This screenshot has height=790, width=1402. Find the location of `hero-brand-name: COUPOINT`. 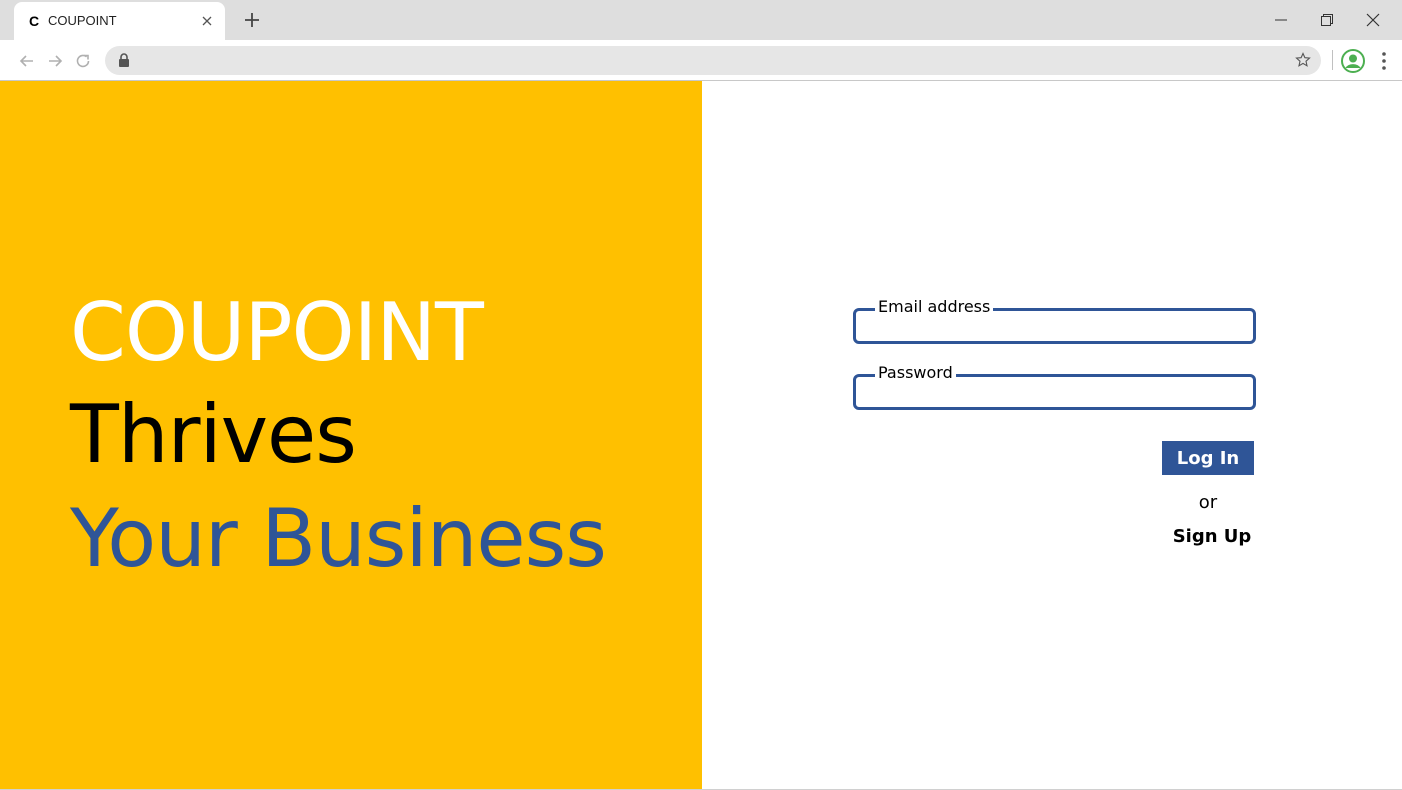

hero-brand-name: COUPOINT is located at coordinates (277, 332).